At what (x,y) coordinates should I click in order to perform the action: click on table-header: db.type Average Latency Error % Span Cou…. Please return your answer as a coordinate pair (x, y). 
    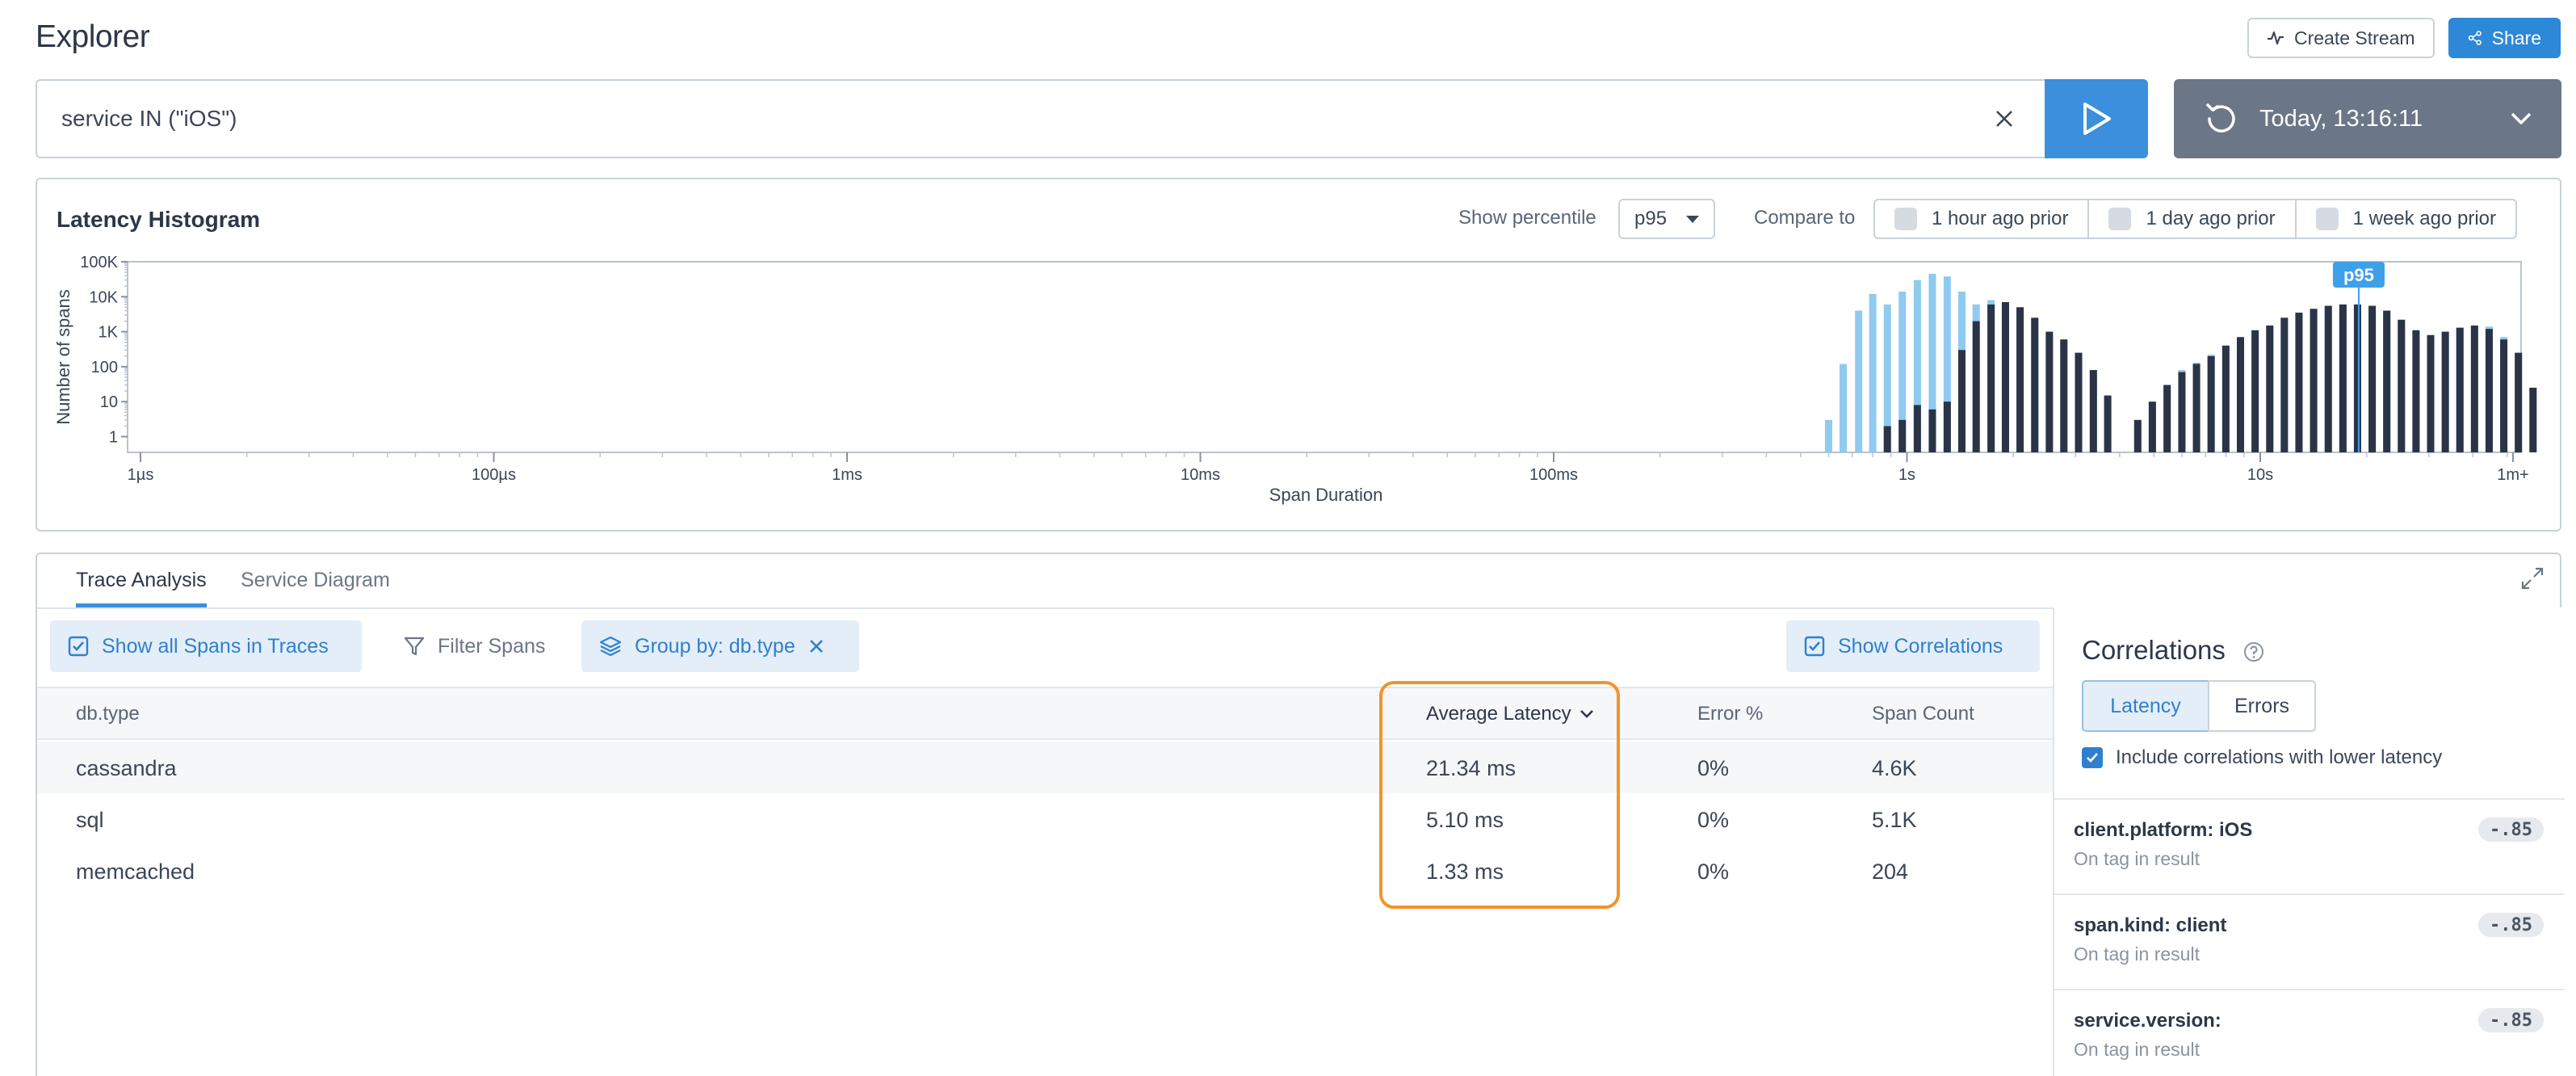
    Looking at the image, I should click on (1045, 714).